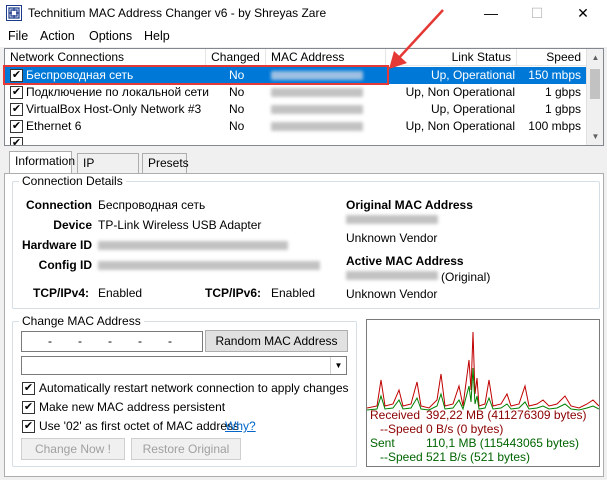 This screenshot has width=607, height=480. What do you see at coordinates (296, 140) in the screenshot?
I see `network-row-partial: ✔` at bounding box center [296, 140].